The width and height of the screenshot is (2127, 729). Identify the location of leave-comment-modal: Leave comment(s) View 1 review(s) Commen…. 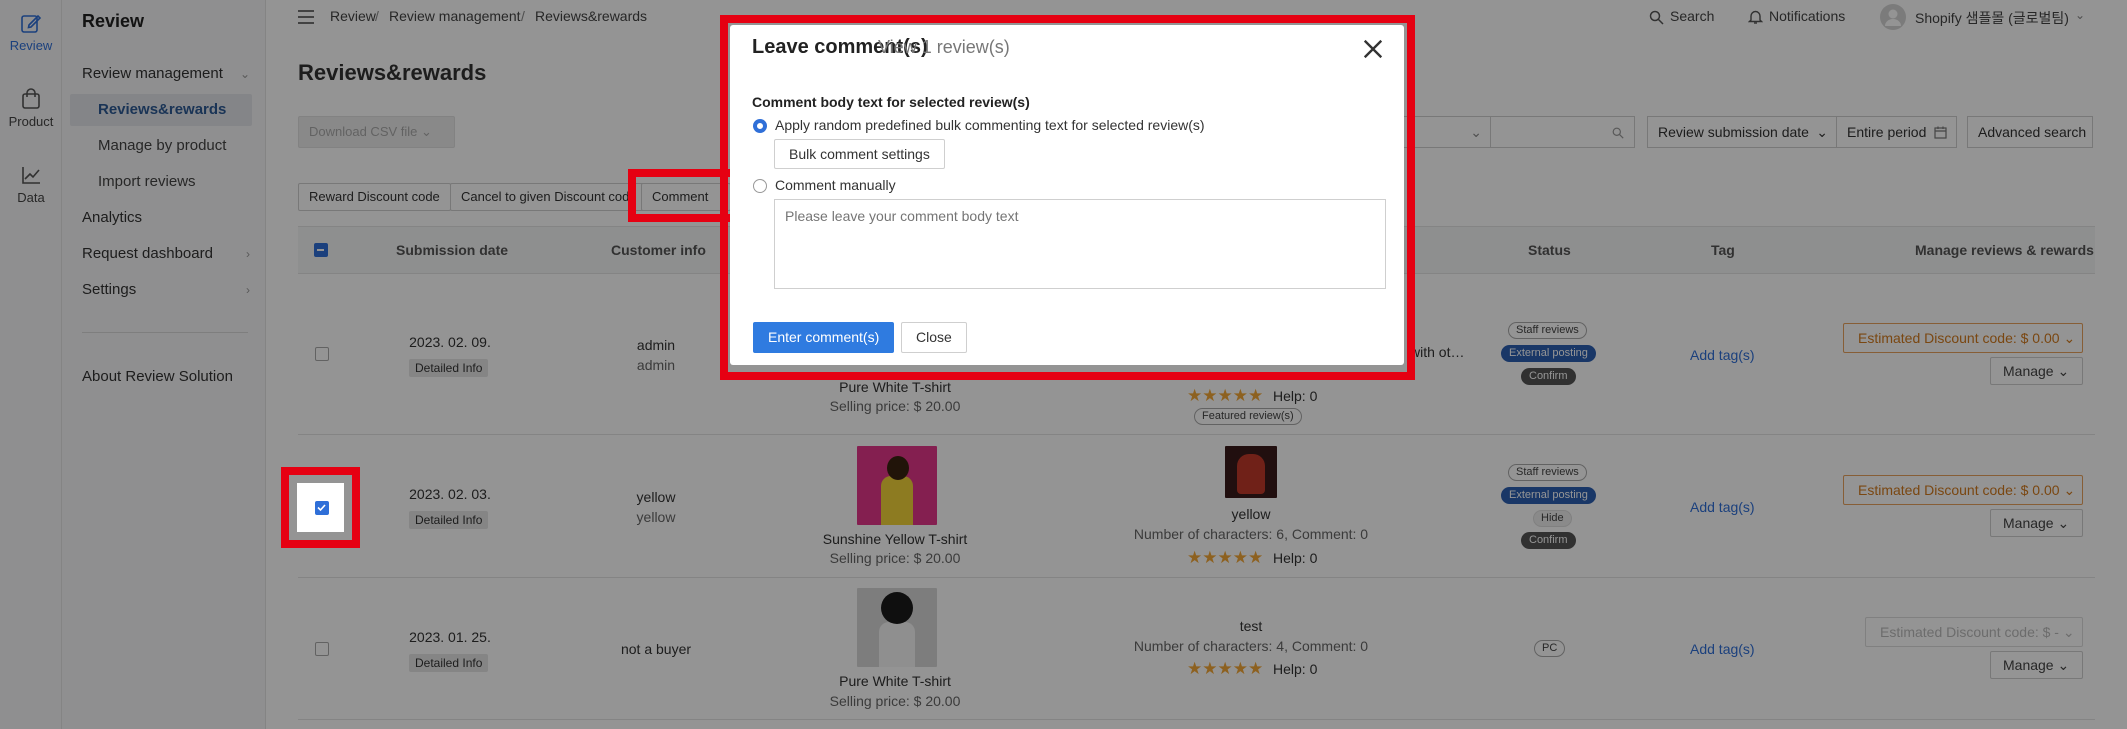
(1067, 195).